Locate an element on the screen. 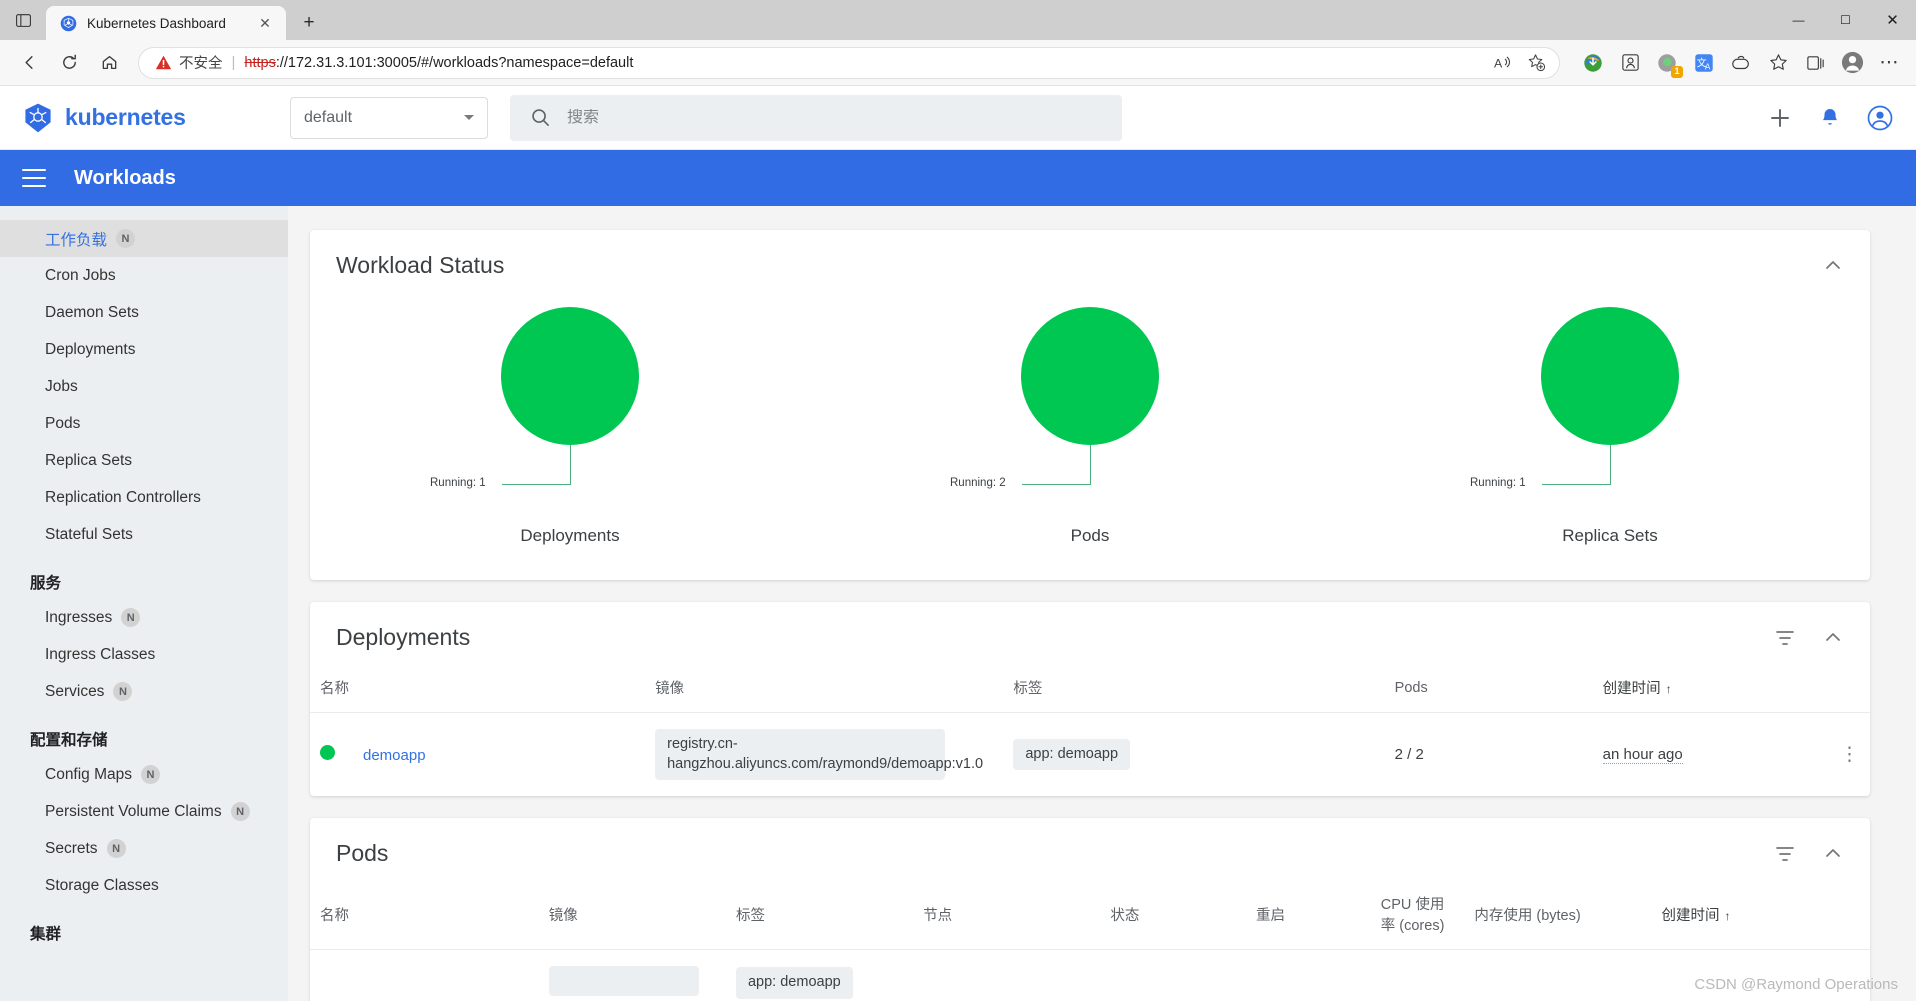 This screenshot has height=1001, width=1916. k8s-logo: kubernetes is located at coordinates (156, 118).